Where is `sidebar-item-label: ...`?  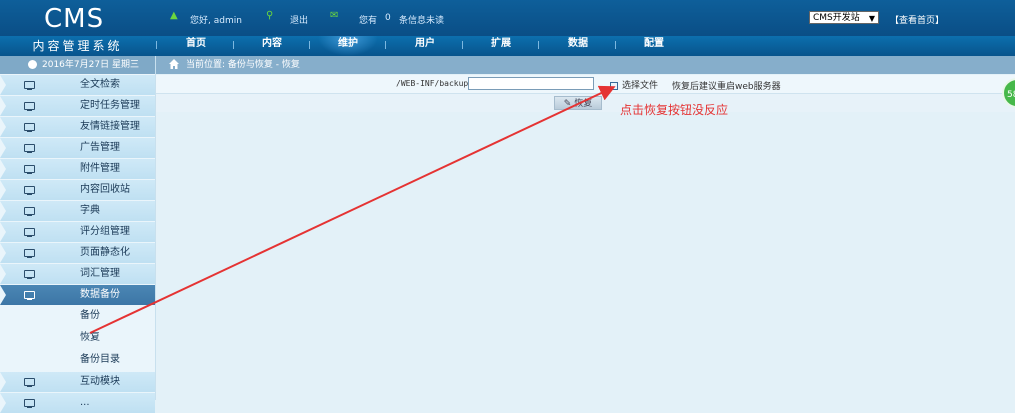
sidebar-item-label: ... is located at coordinates (85, 402).